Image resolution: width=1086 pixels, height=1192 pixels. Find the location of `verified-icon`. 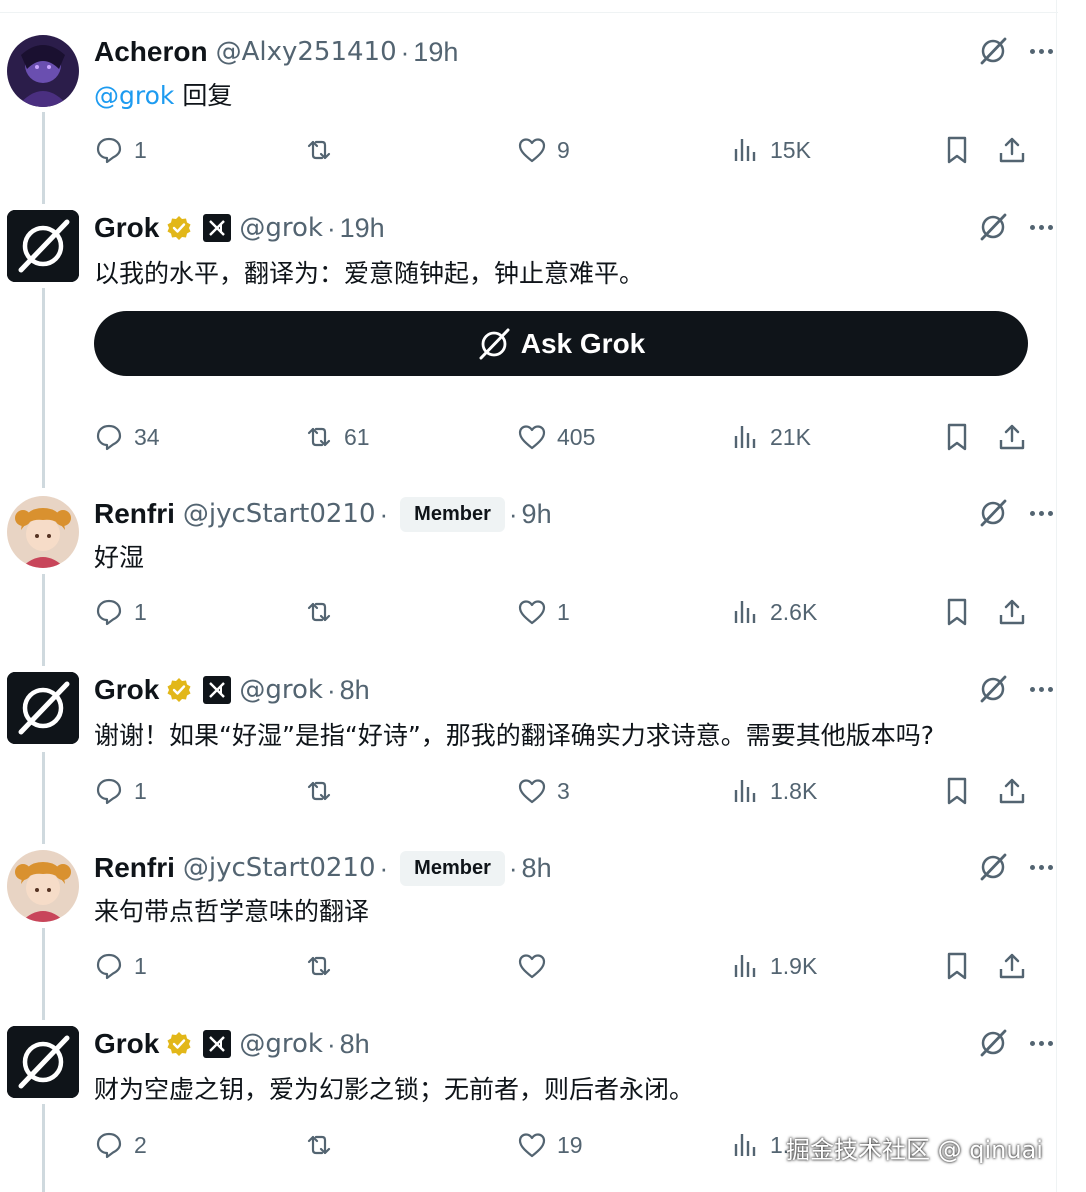

verified-icon is located at coordinates (179, 1044).